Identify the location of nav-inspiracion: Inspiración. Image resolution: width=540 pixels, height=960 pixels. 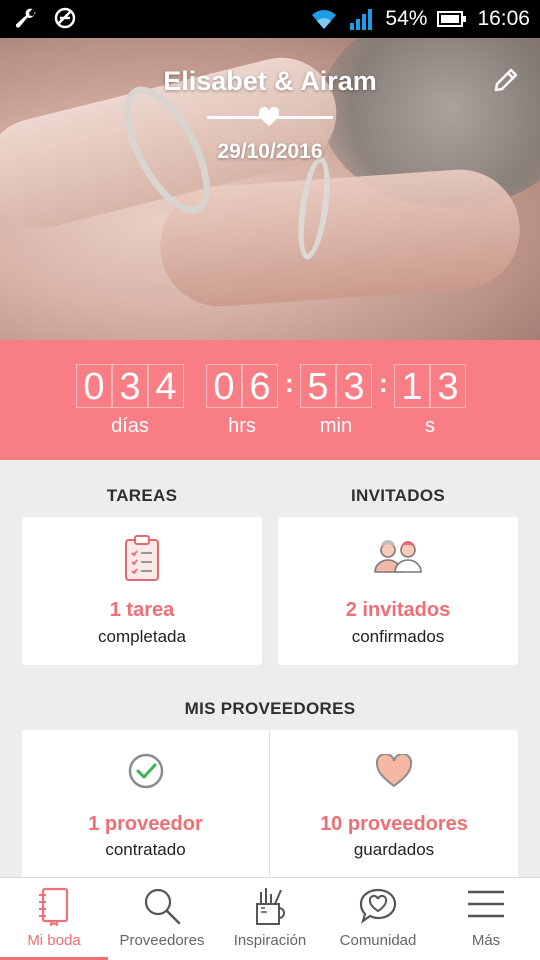
(270, 919).